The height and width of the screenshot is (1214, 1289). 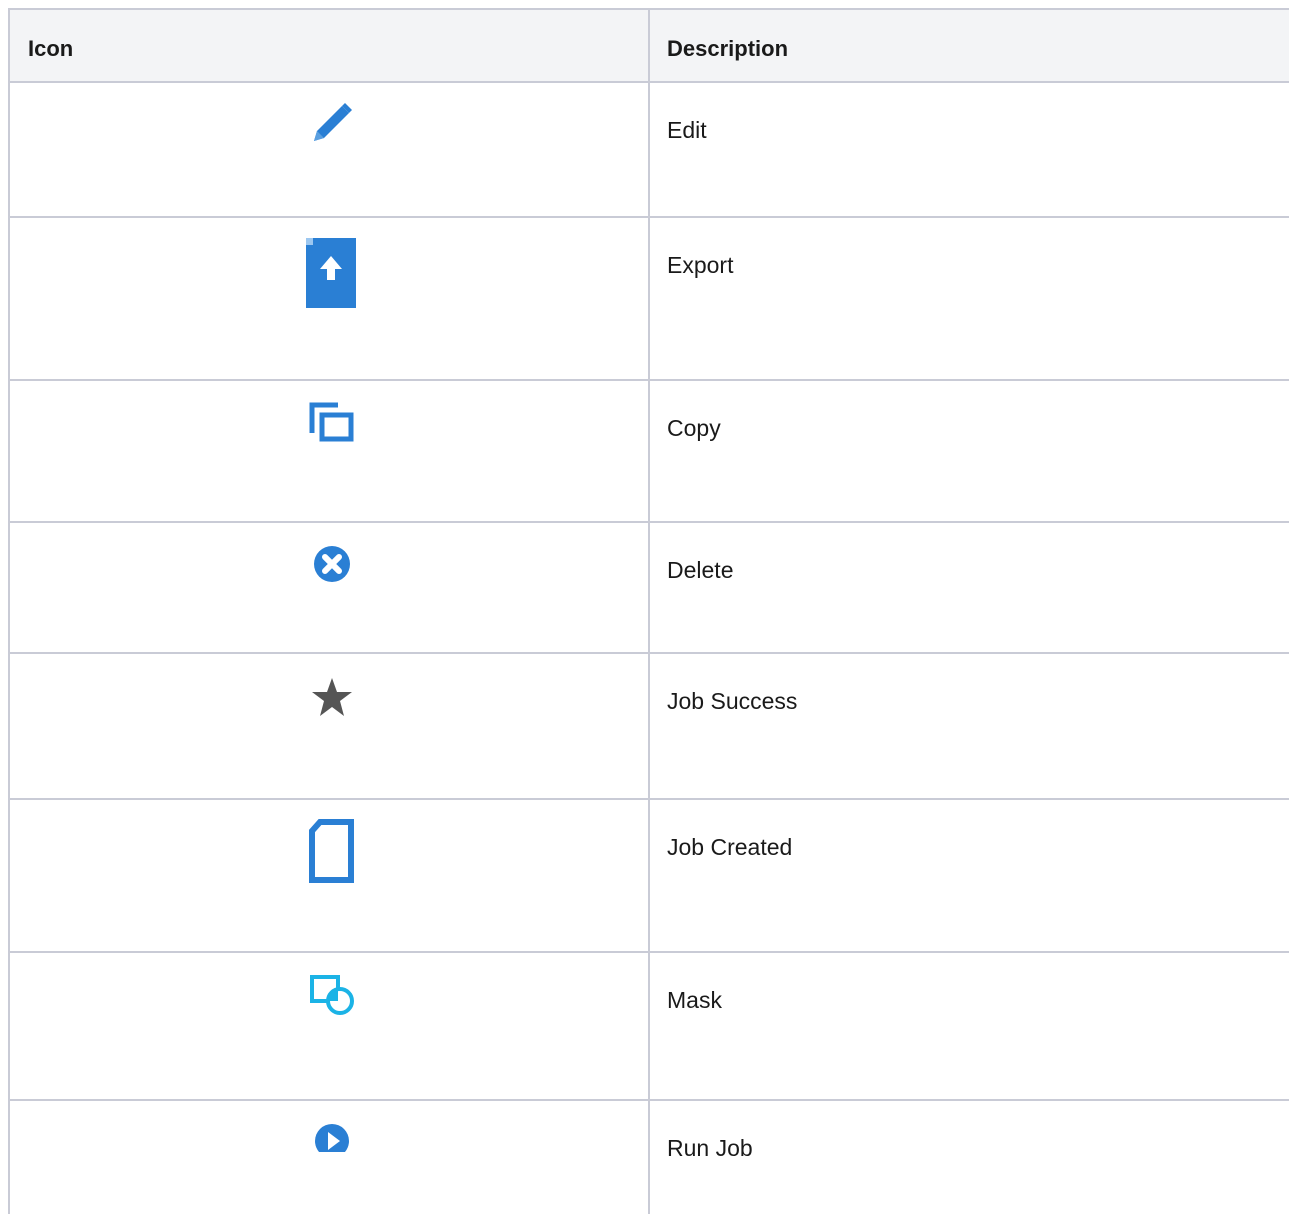 I want to click on star-icon, so click(x=330, y=694).